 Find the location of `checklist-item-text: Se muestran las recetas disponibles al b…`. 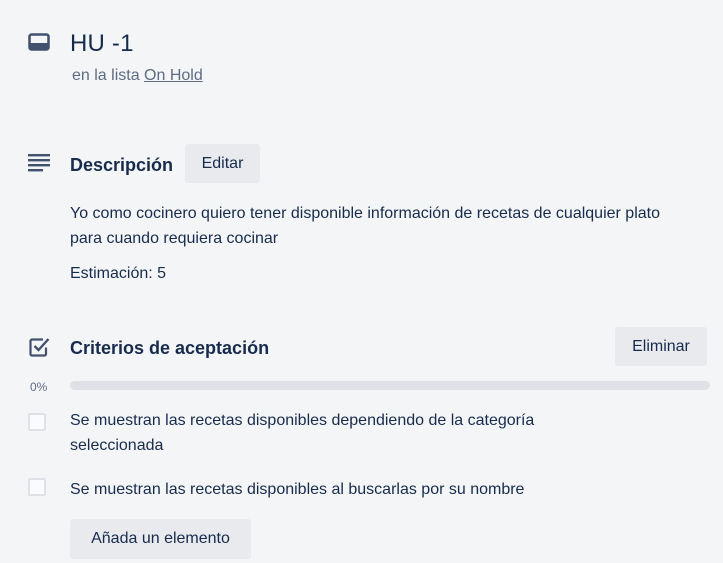

checklist-item-text: Se muestran las recetas disponibles al b… is located at coordinates (350, 489).